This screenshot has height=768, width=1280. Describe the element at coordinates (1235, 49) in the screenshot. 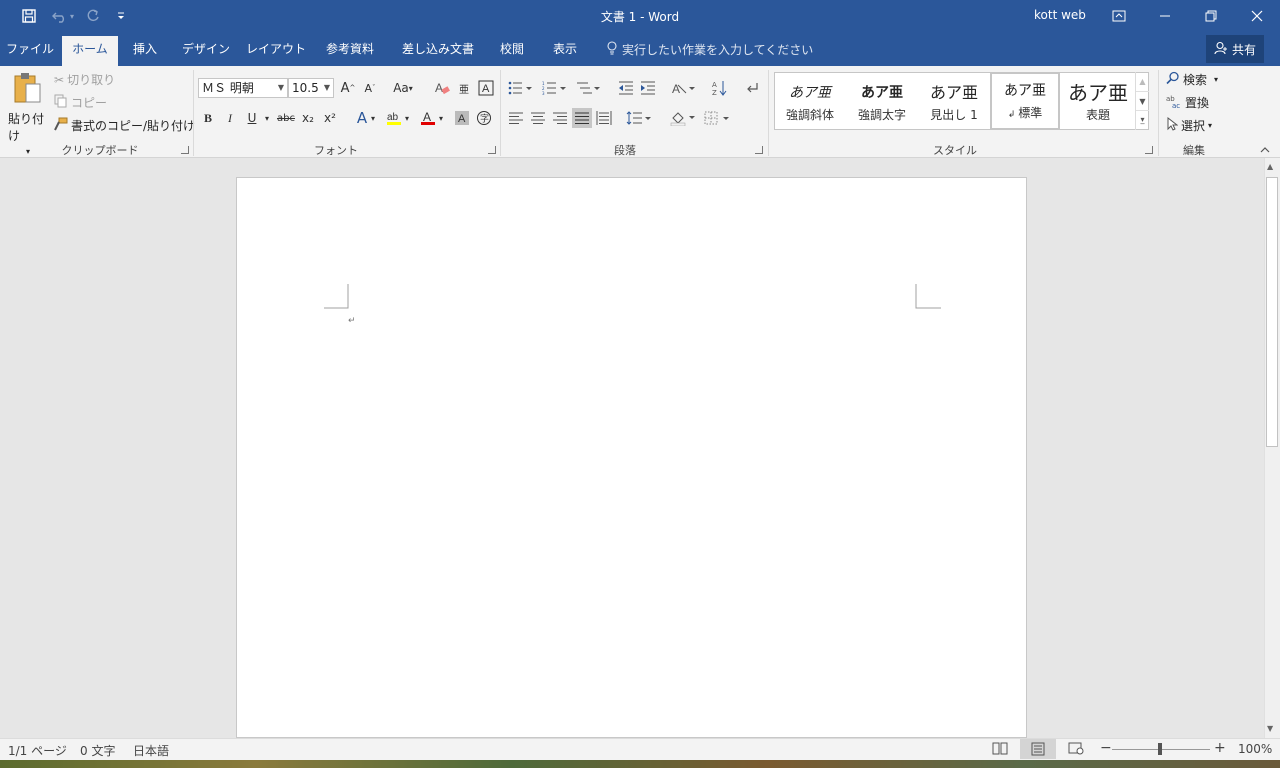

I see `share-button: 共有` at that location.